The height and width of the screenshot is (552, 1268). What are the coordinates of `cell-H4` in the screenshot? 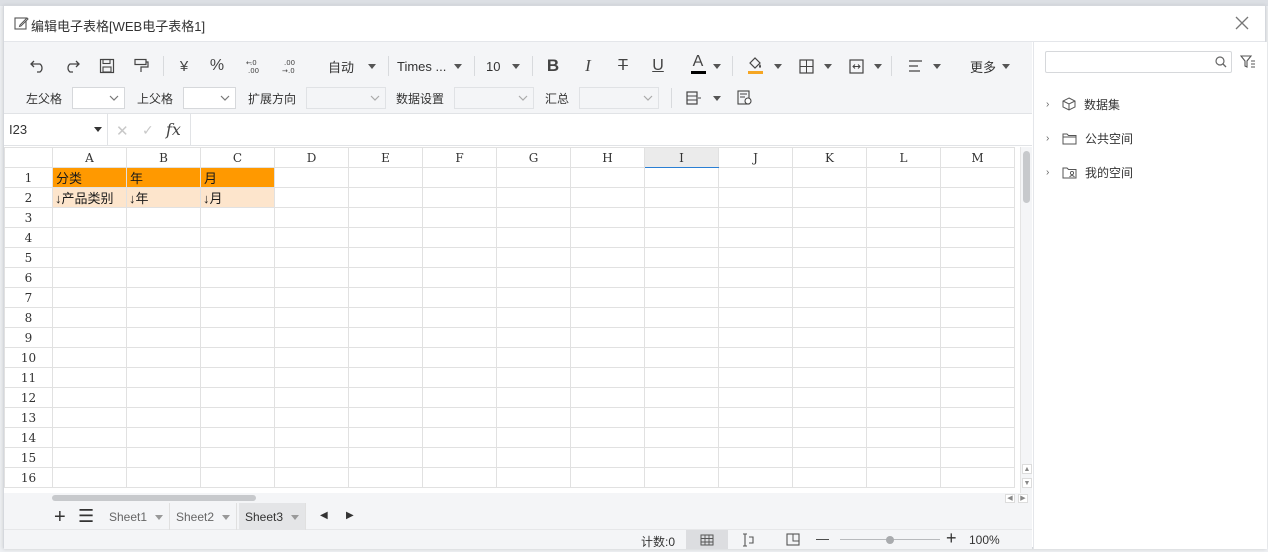 It's located at (607, 237).